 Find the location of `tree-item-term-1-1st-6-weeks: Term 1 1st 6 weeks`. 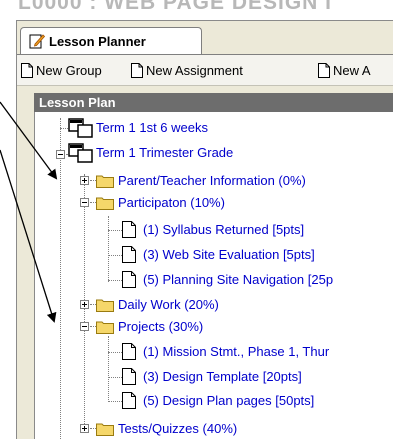

tree-item-term-1-1st-6-weeks: Term 1 1st 6 weeks is located at coordinates (218, 128).